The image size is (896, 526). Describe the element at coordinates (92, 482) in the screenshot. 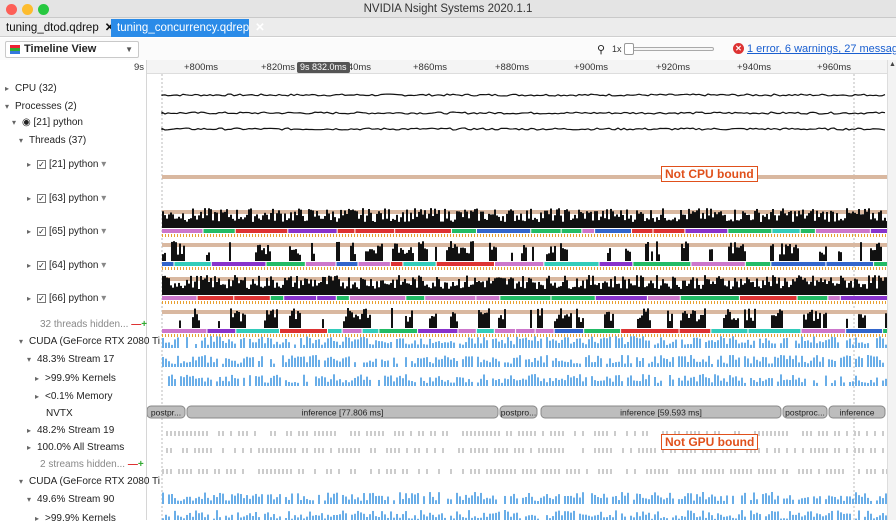

I see `tree-row-cuda-2: ▾ CUDA (GeForce RTX 2080 Ti` at that location.